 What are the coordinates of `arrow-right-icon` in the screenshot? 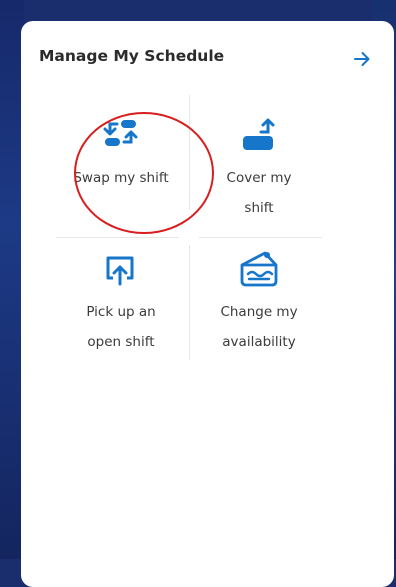 It's located at (362, 59).